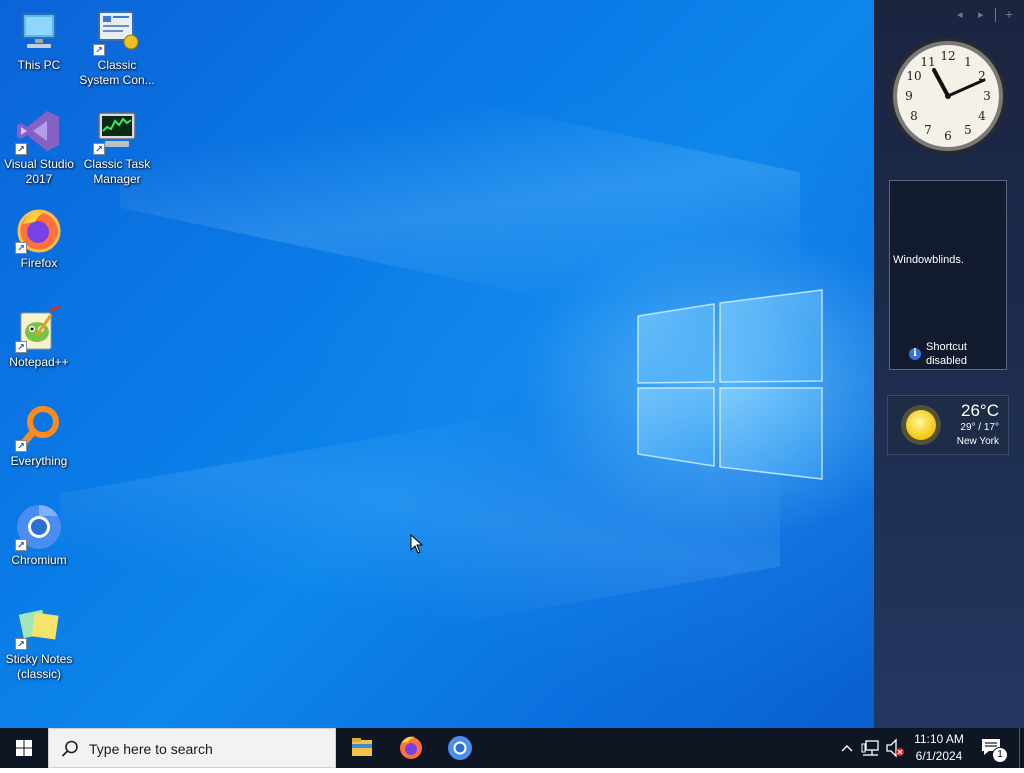 Image resolution: width=1024 pixels, height=773 pixels. Describe the element at coordinates (1000, 755) in the screenshot. I see `notification-badge: 1` at that location.